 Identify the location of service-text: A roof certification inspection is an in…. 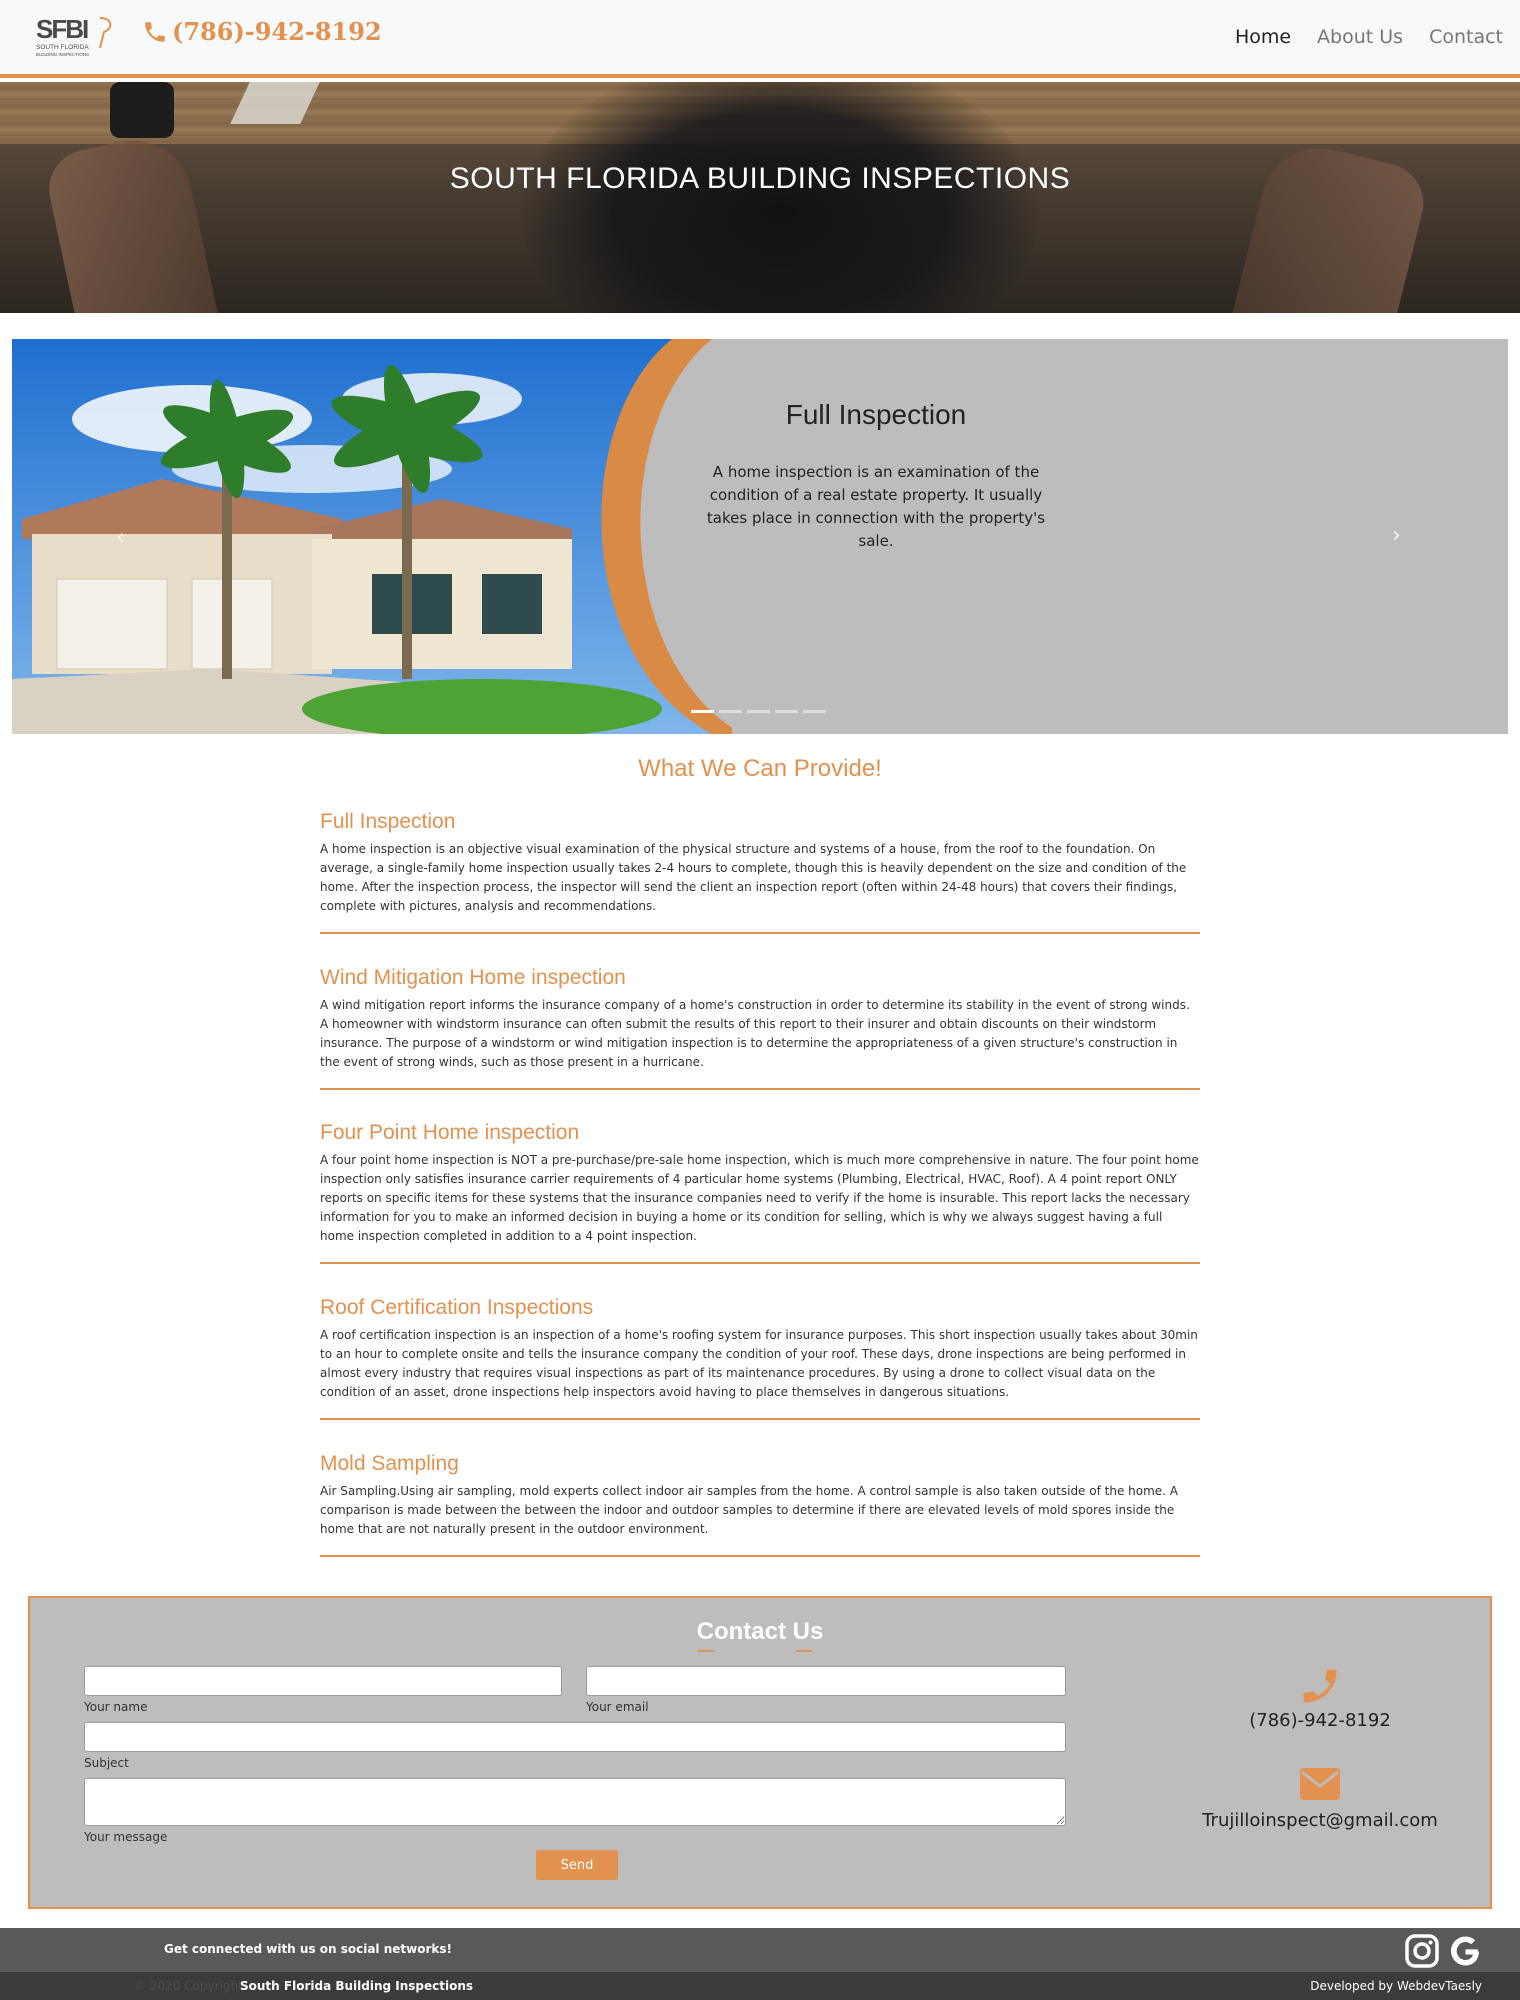
(759, 1363).